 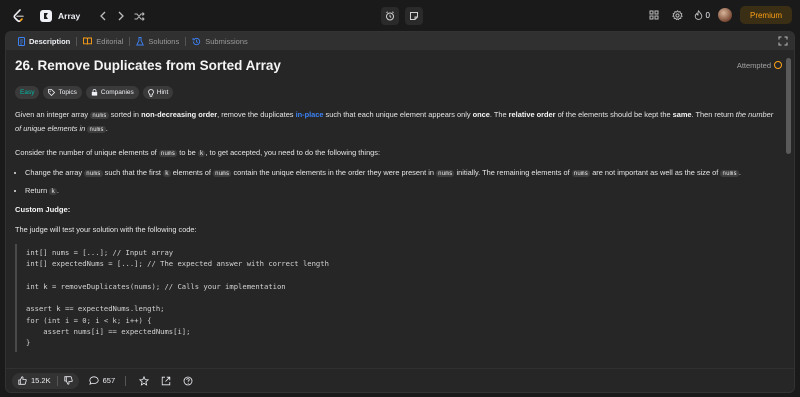 I want to click on problem-list-title: Array, so click(x=69, y=16).